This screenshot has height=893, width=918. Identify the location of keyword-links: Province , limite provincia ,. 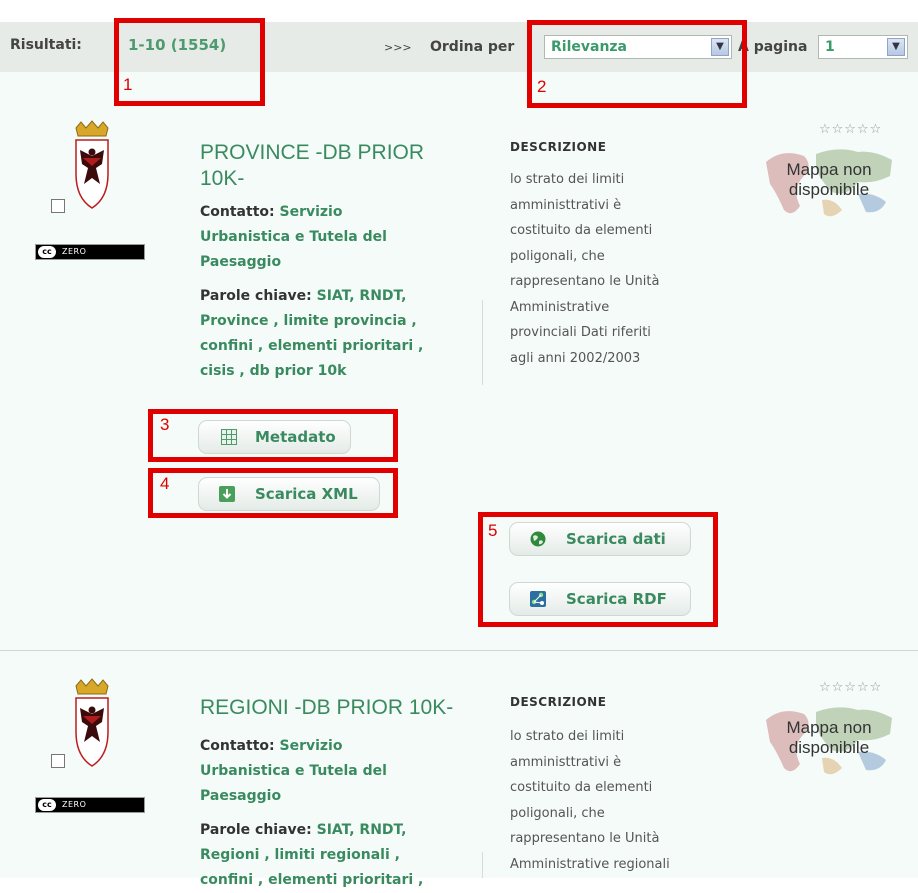
(335, 321).